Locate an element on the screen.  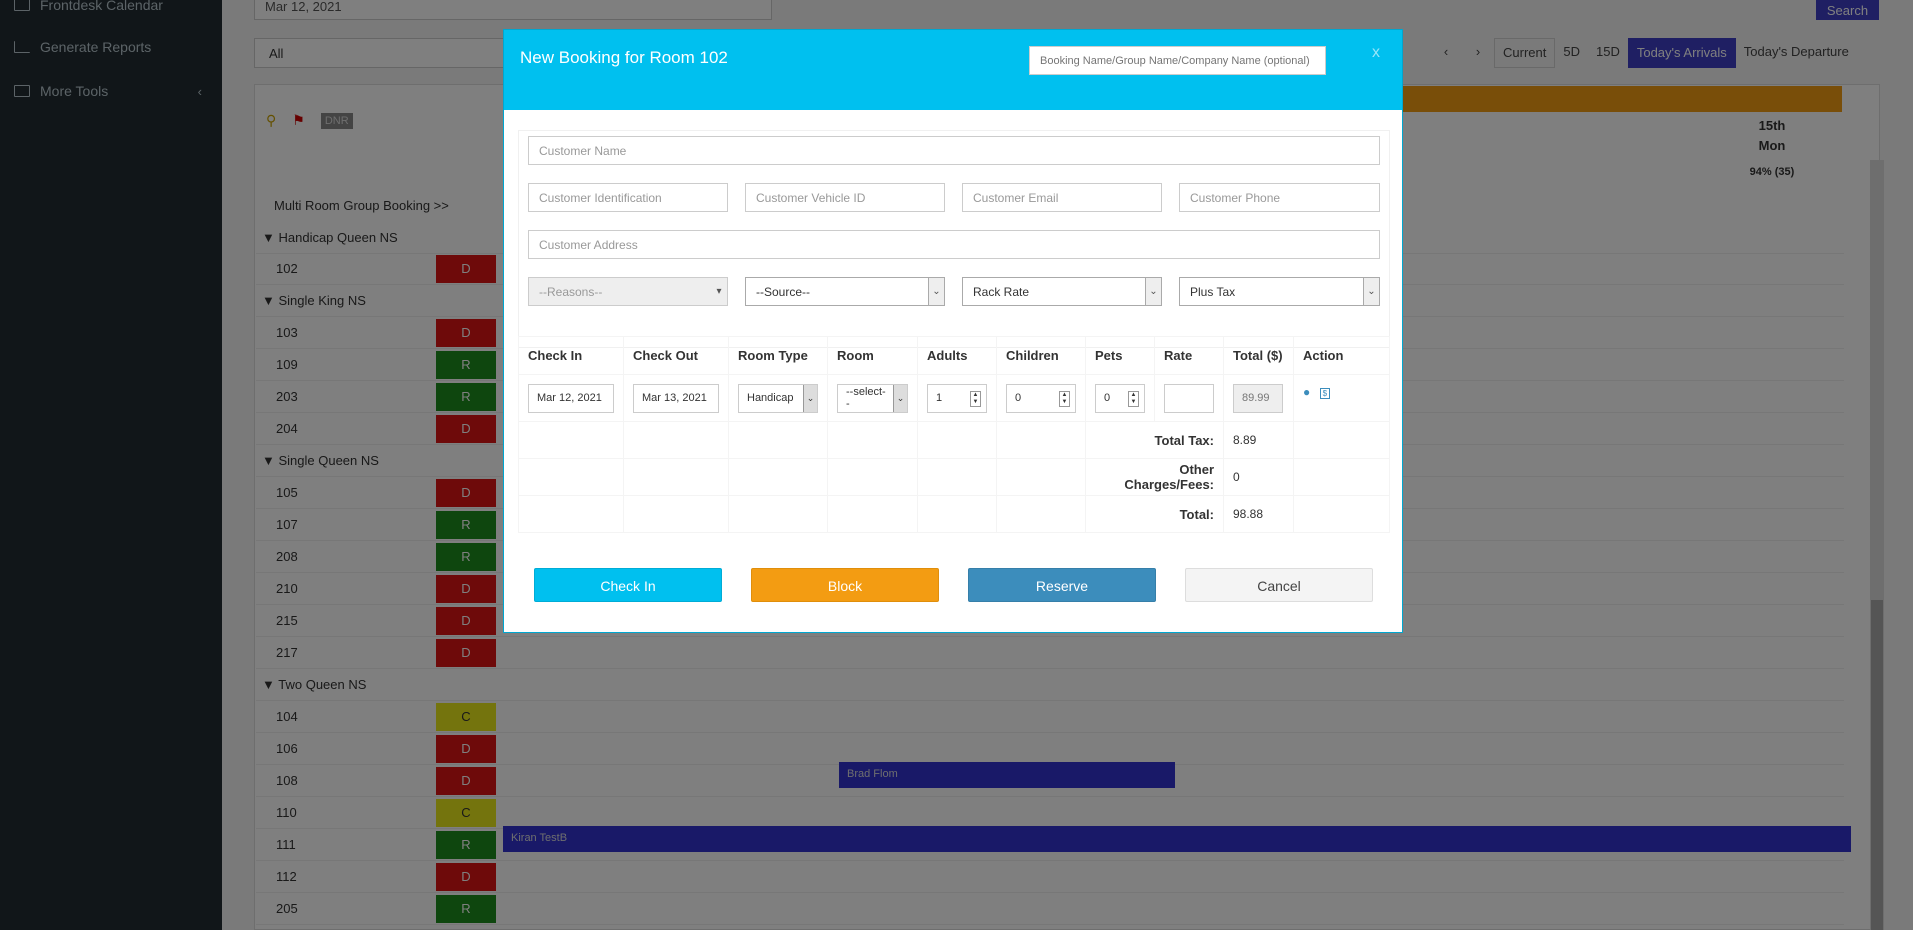
col-pets: Pets is located at coordinates (1120, 355).